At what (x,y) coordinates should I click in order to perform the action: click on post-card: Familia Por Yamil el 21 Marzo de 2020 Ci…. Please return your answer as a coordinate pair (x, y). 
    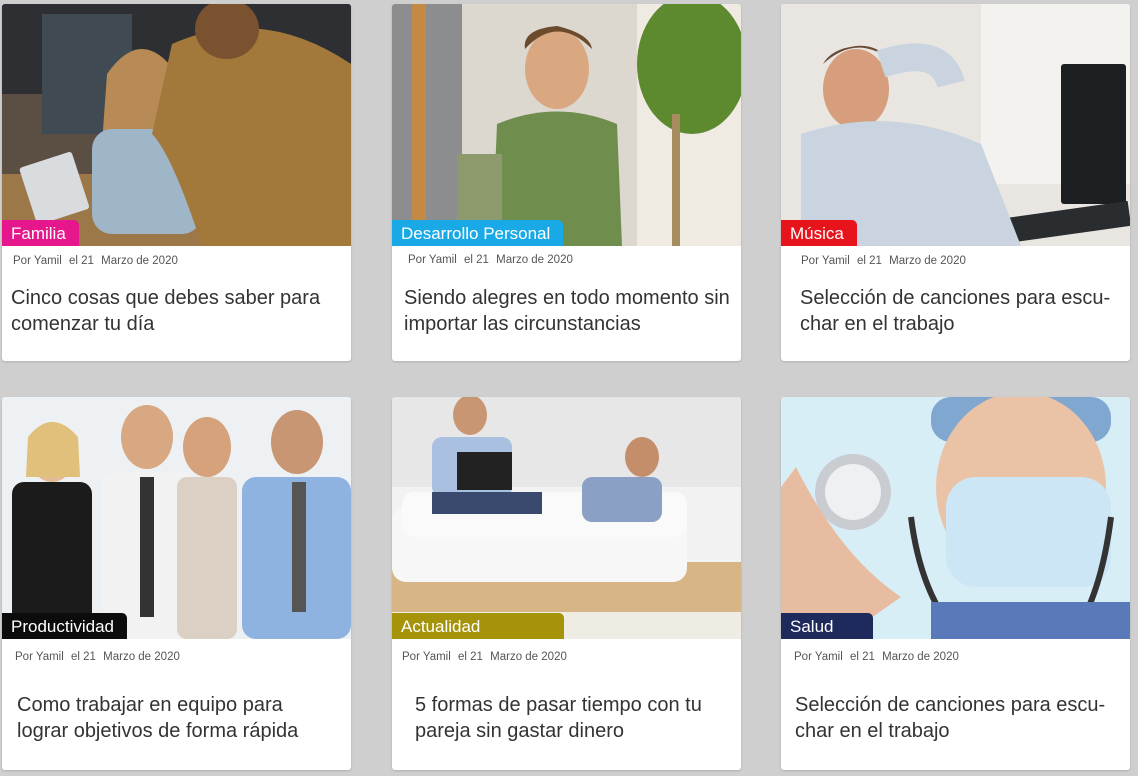
    Looking at the image, I should click on (176, 182).